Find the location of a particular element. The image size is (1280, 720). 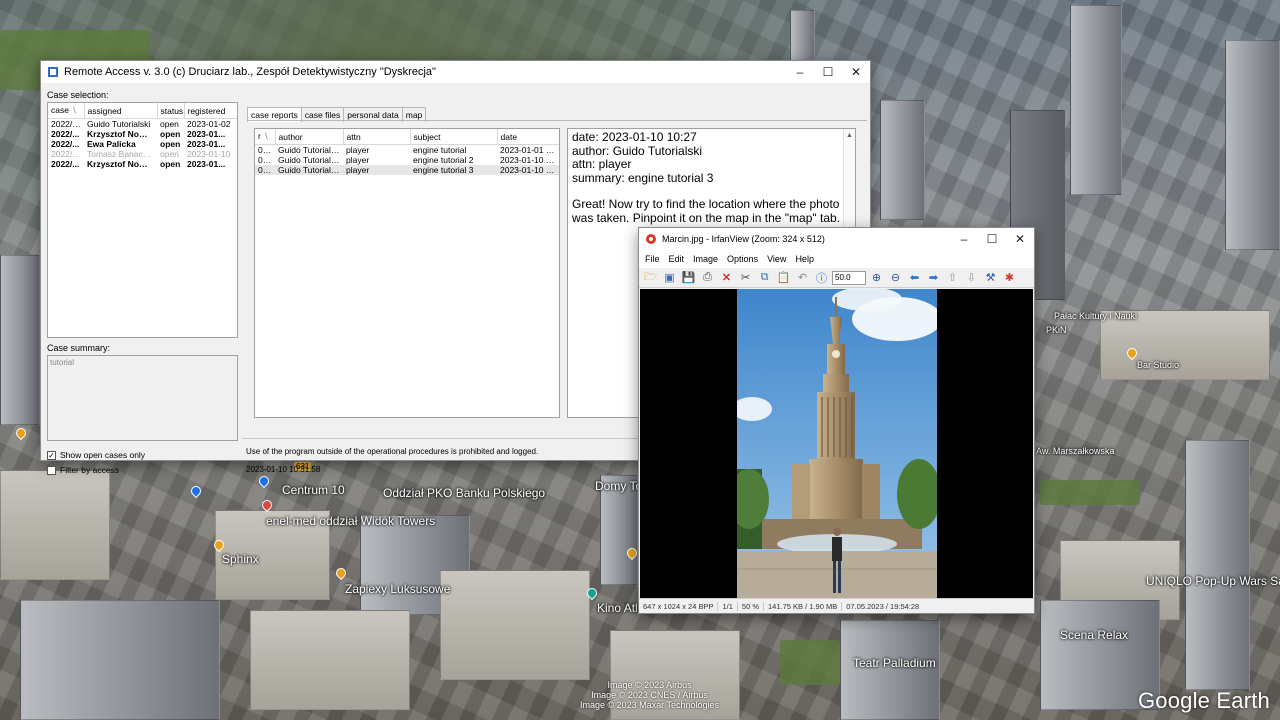

column-header-r: r ∖ is located at coordinates (265, 137).